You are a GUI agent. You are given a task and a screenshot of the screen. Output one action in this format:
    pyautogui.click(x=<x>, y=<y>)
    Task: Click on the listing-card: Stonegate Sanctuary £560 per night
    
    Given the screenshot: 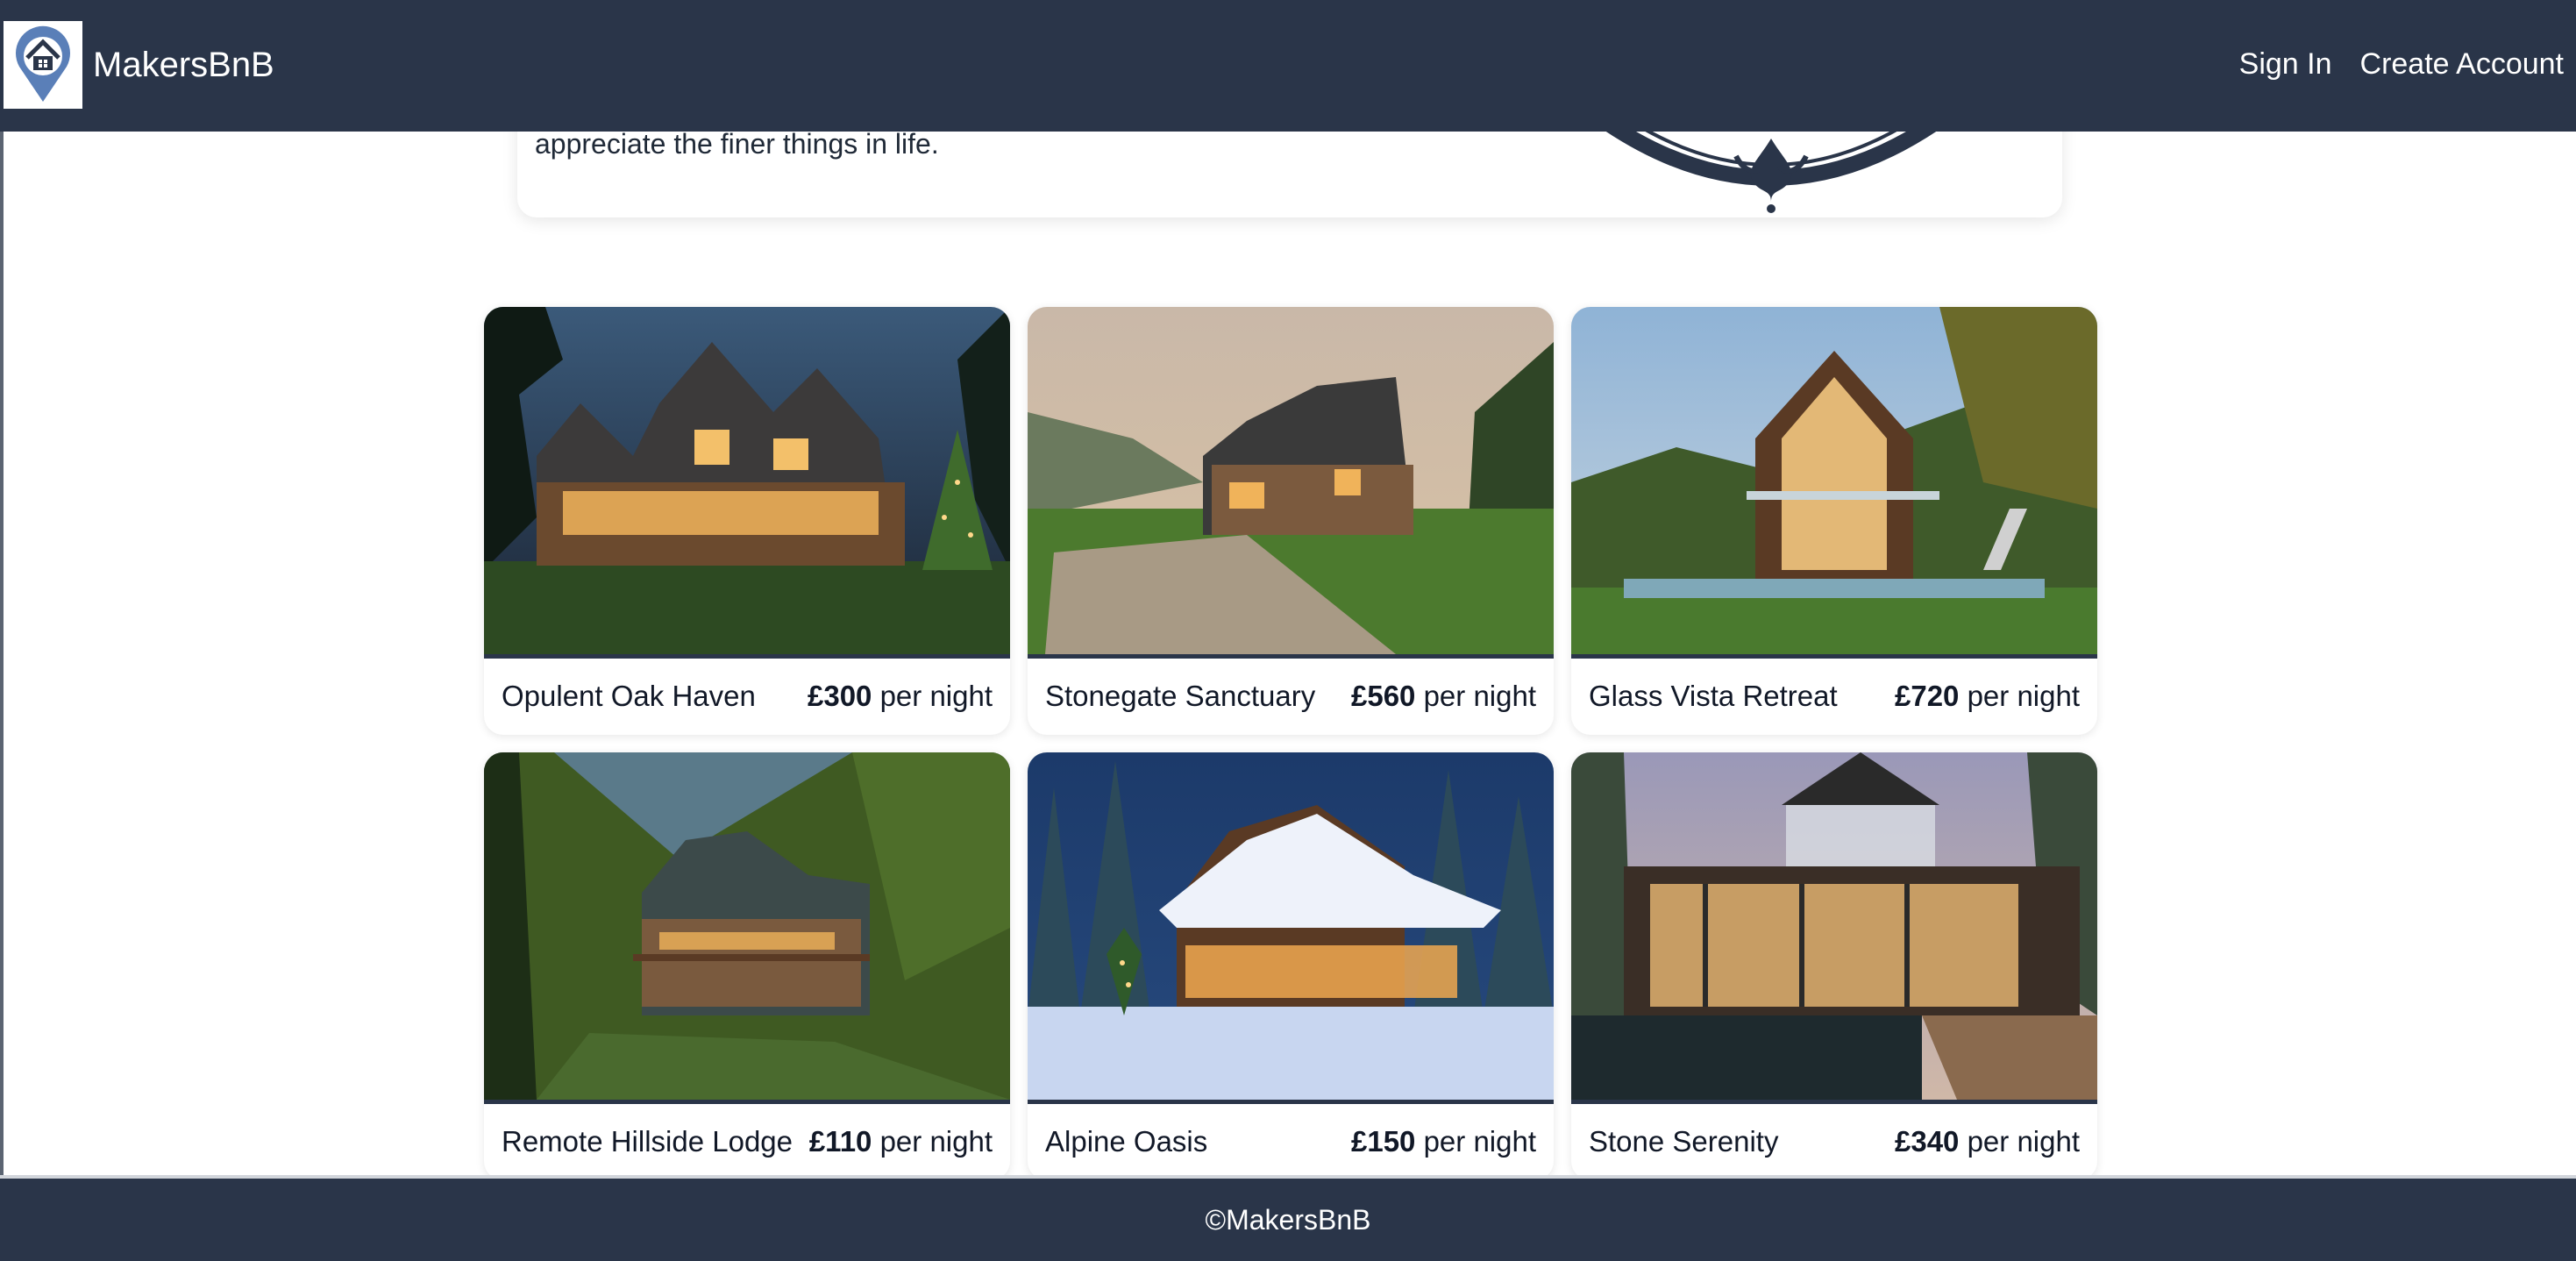 What is the action you would take?
    pyautogui.click(x=1291, y=521)
    